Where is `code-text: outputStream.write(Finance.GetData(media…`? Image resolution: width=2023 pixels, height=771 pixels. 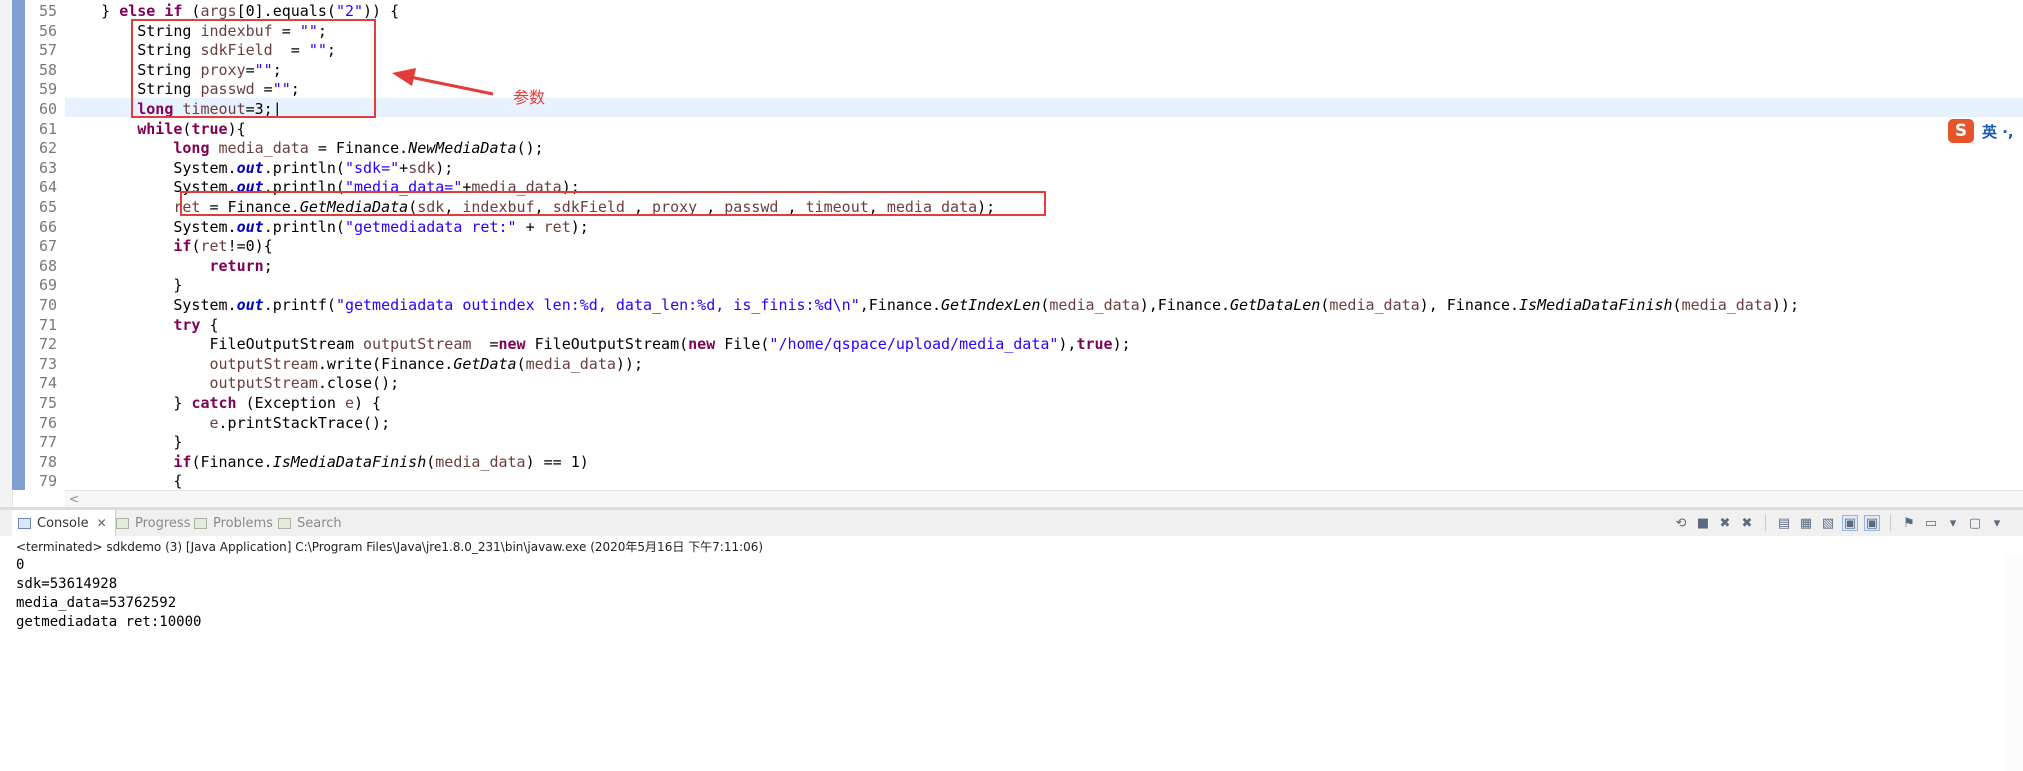 code-text: outputStream.write(Finance.GetData(media… is located at coordinates (426, 363).